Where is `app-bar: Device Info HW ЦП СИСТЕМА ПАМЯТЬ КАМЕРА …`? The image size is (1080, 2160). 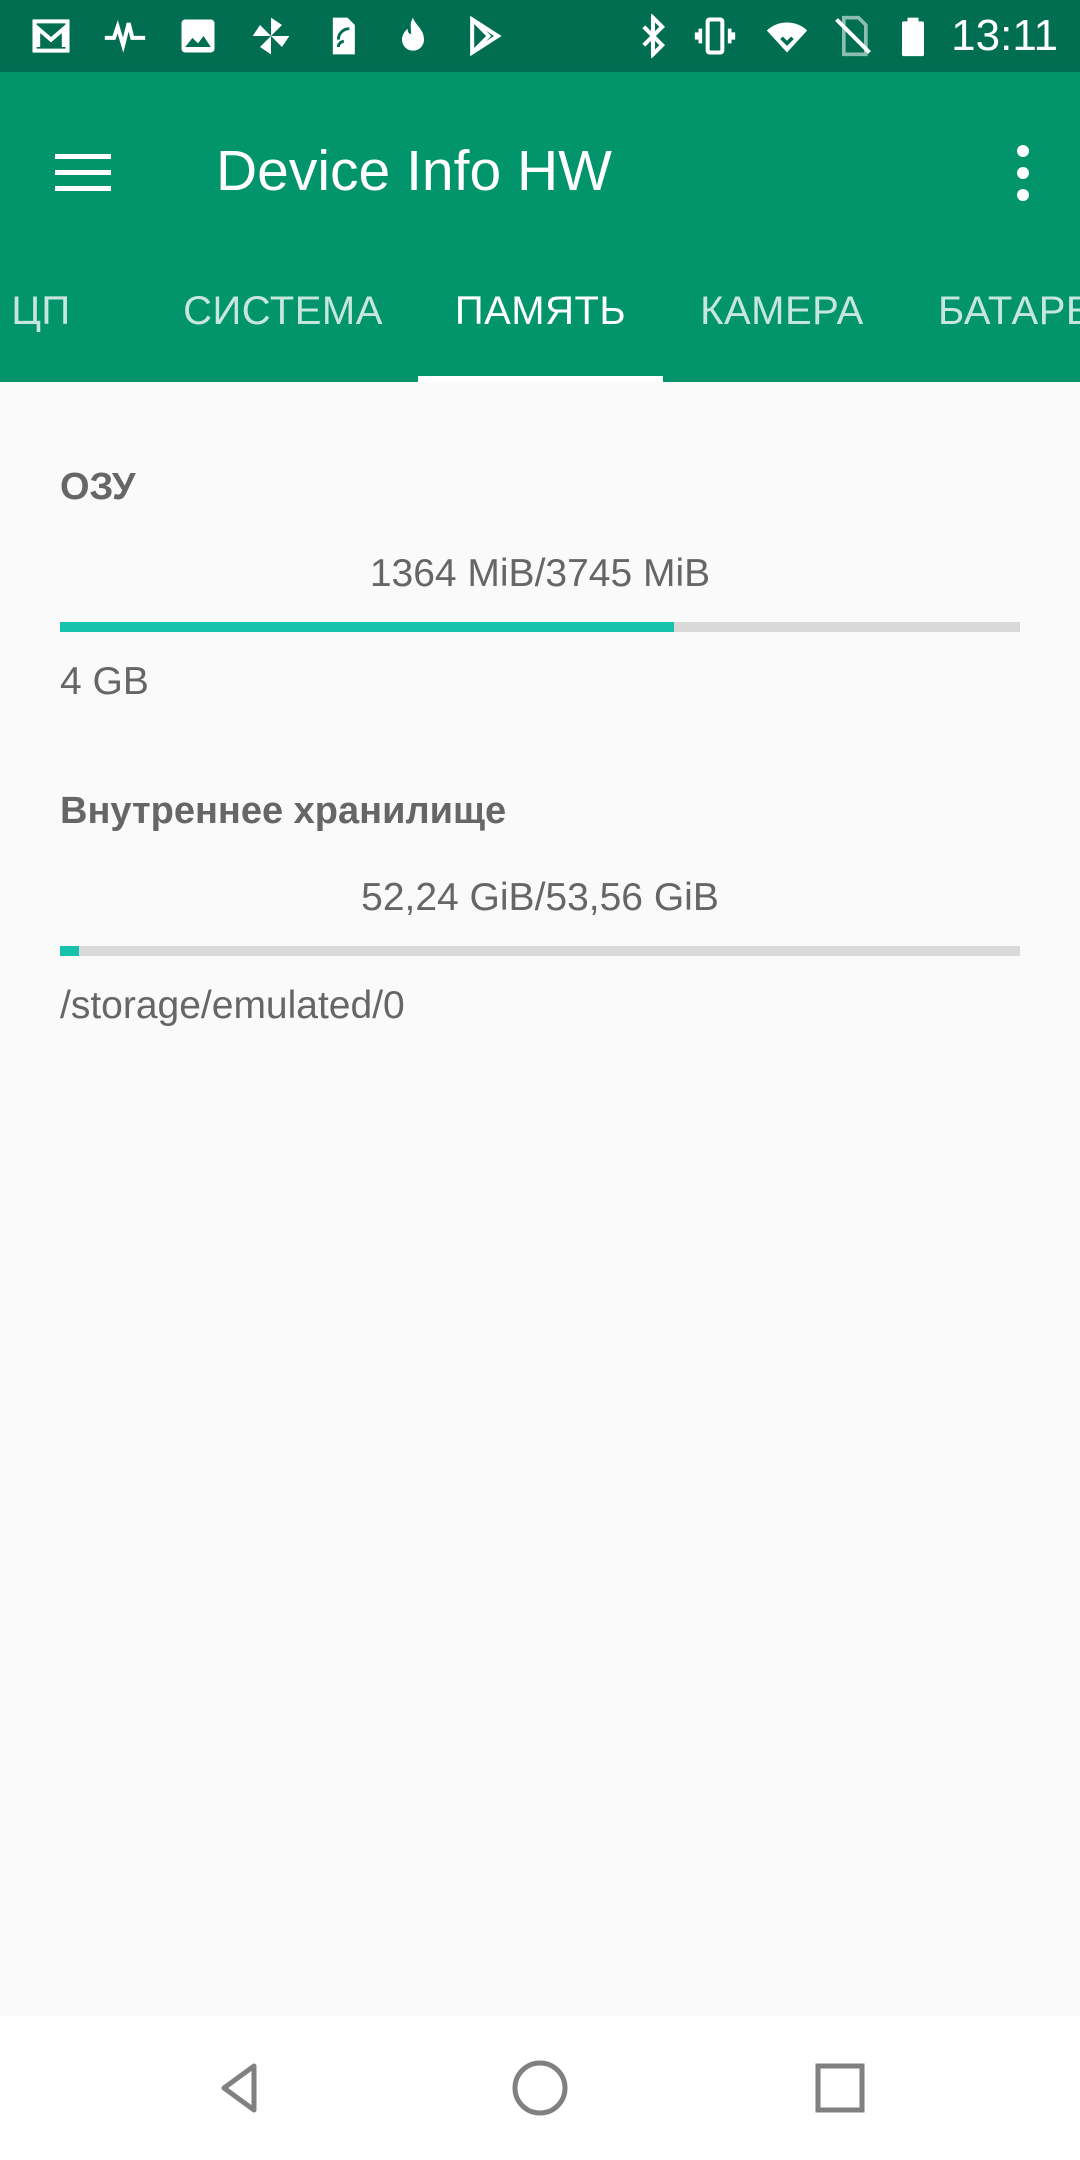
app-bar: Device Info HW ЦП СИСТЕМА ПАМЯТЬ КАМЕРА … is located at coordinates (540, 227).